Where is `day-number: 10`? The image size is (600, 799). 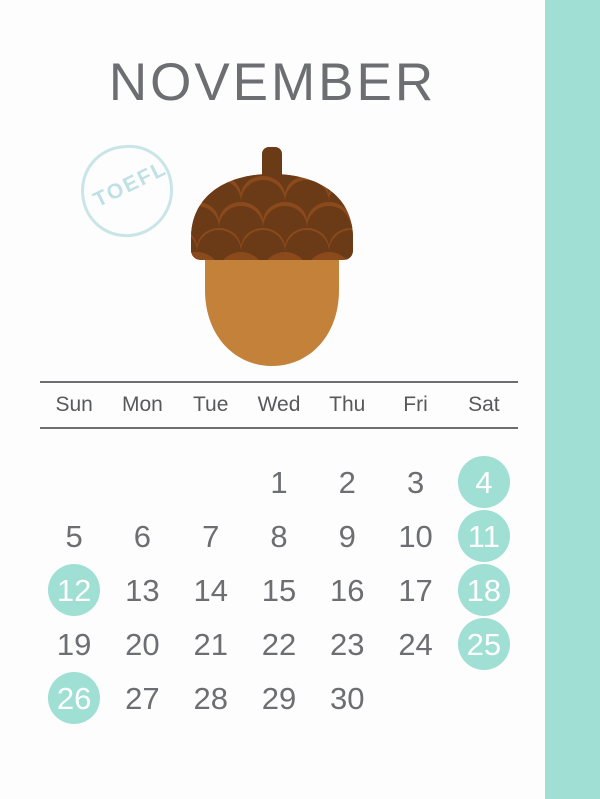 day-number: 10 is located at coordinates (416, 536).